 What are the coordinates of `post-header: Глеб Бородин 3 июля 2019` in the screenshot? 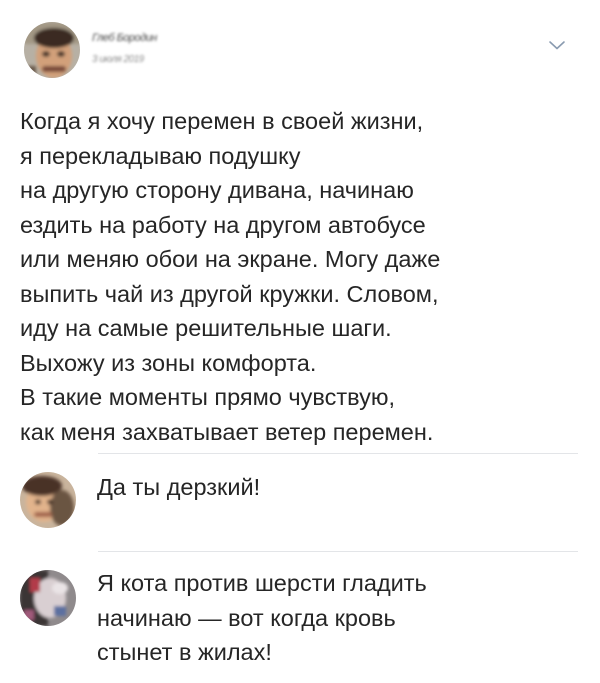 It's located at (300, 50).